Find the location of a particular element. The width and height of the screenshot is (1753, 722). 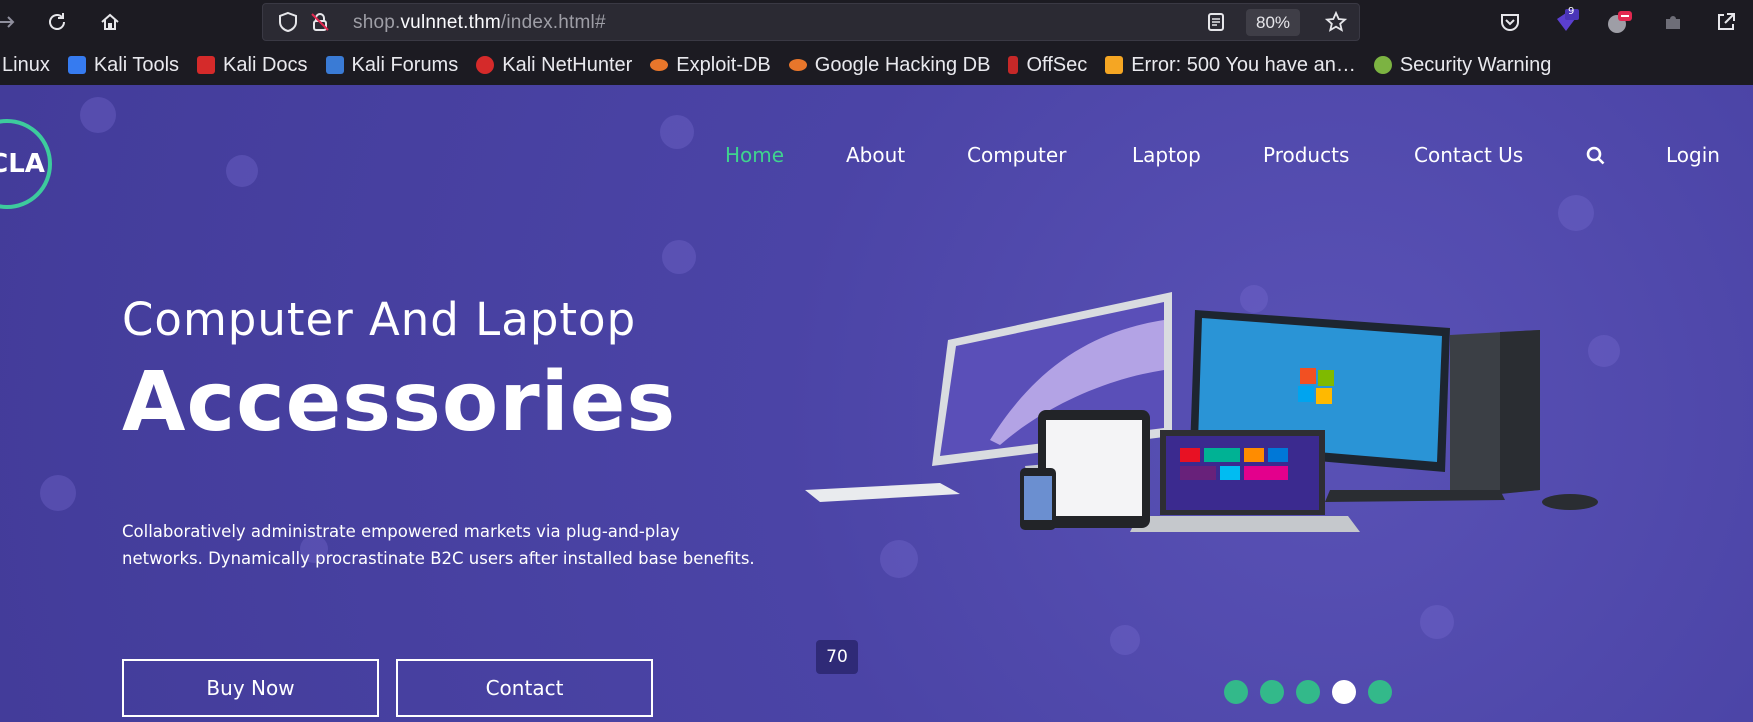

search-icon is located at coordinates (1596, 158).